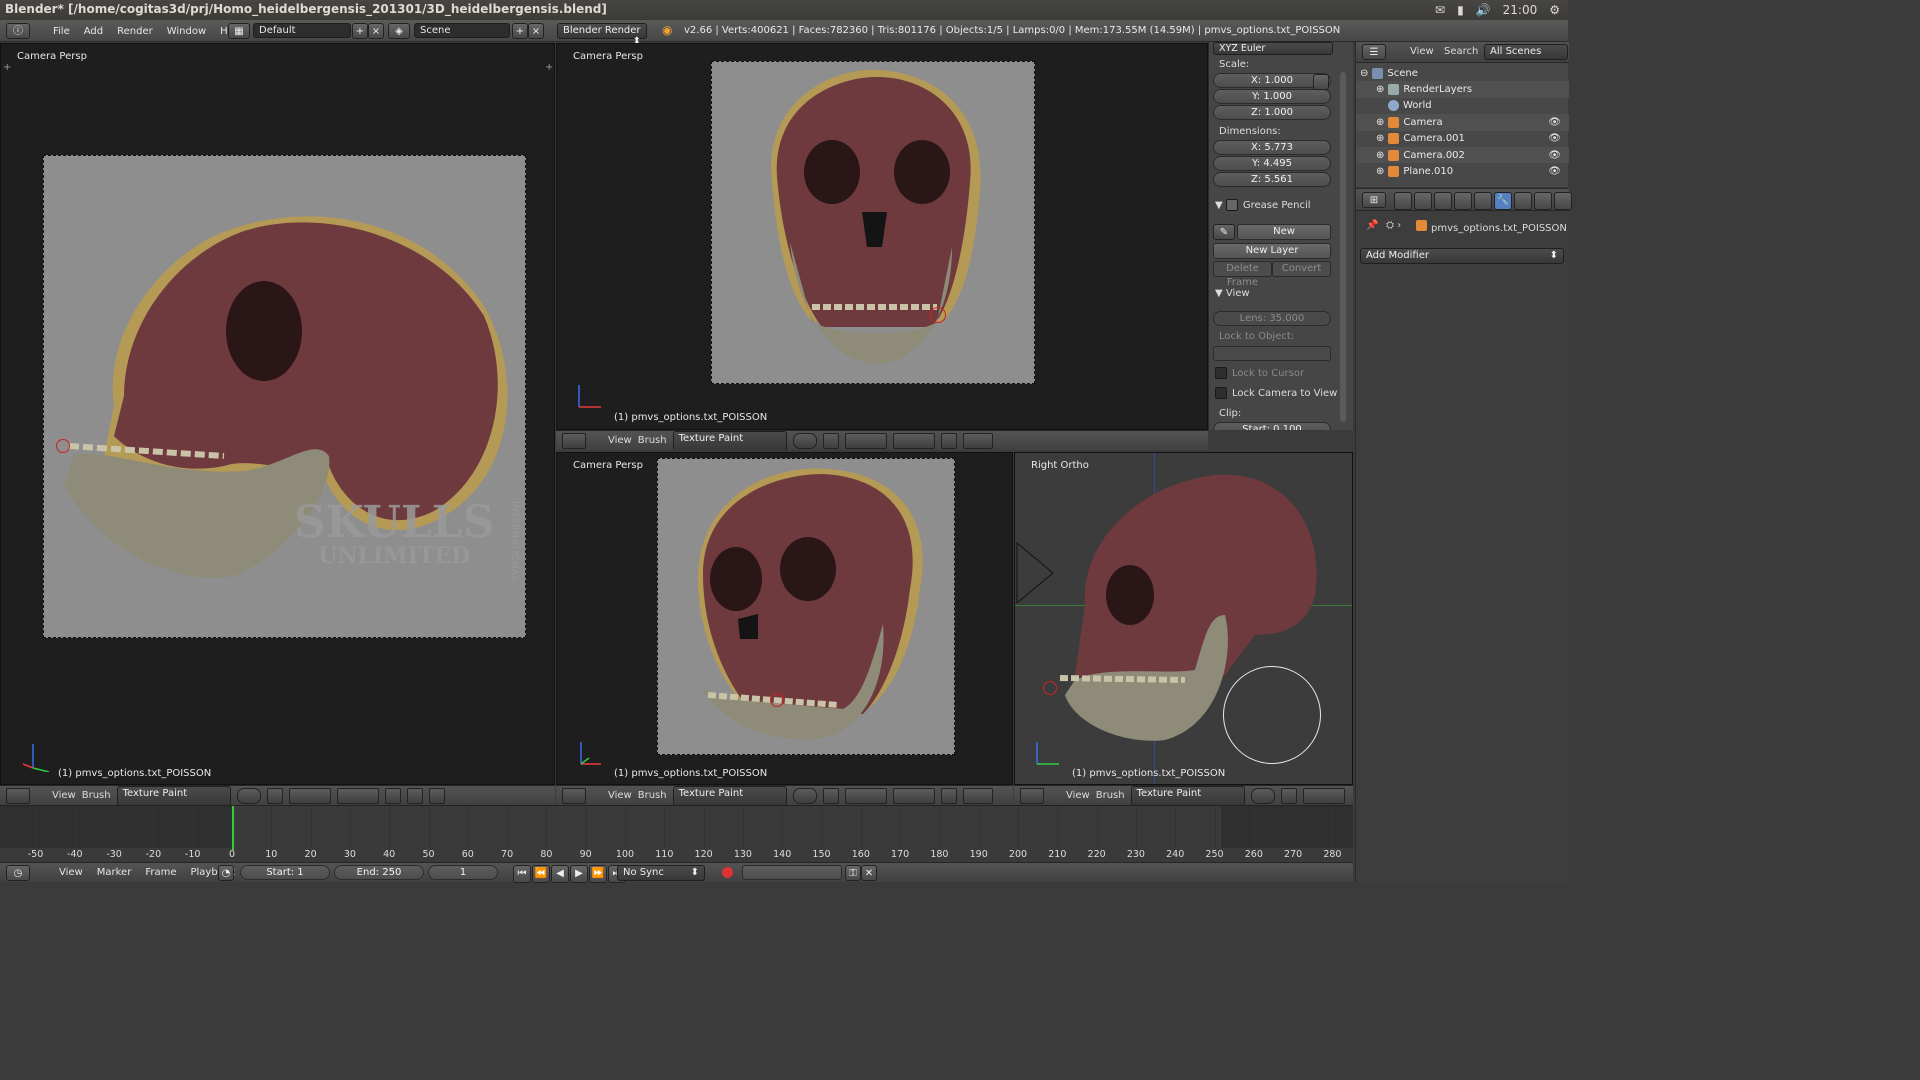 The width and height of the screenshot is (1920, 1080). I want to click on current-frame-field: 1, so click(463, 872).